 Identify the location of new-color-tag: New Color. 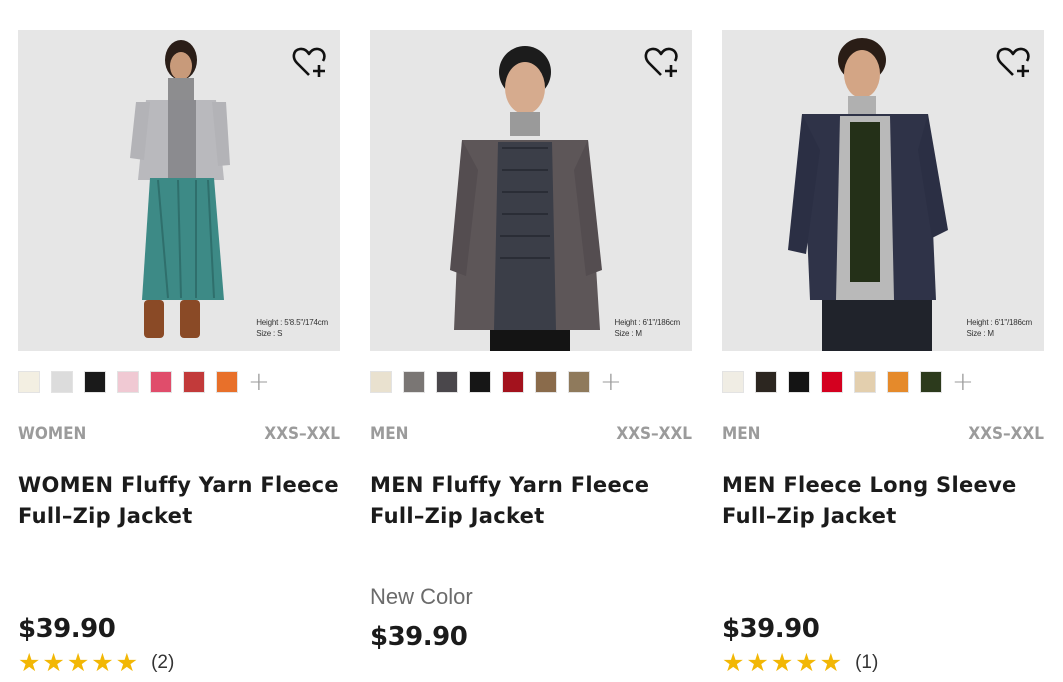
(421, 596).